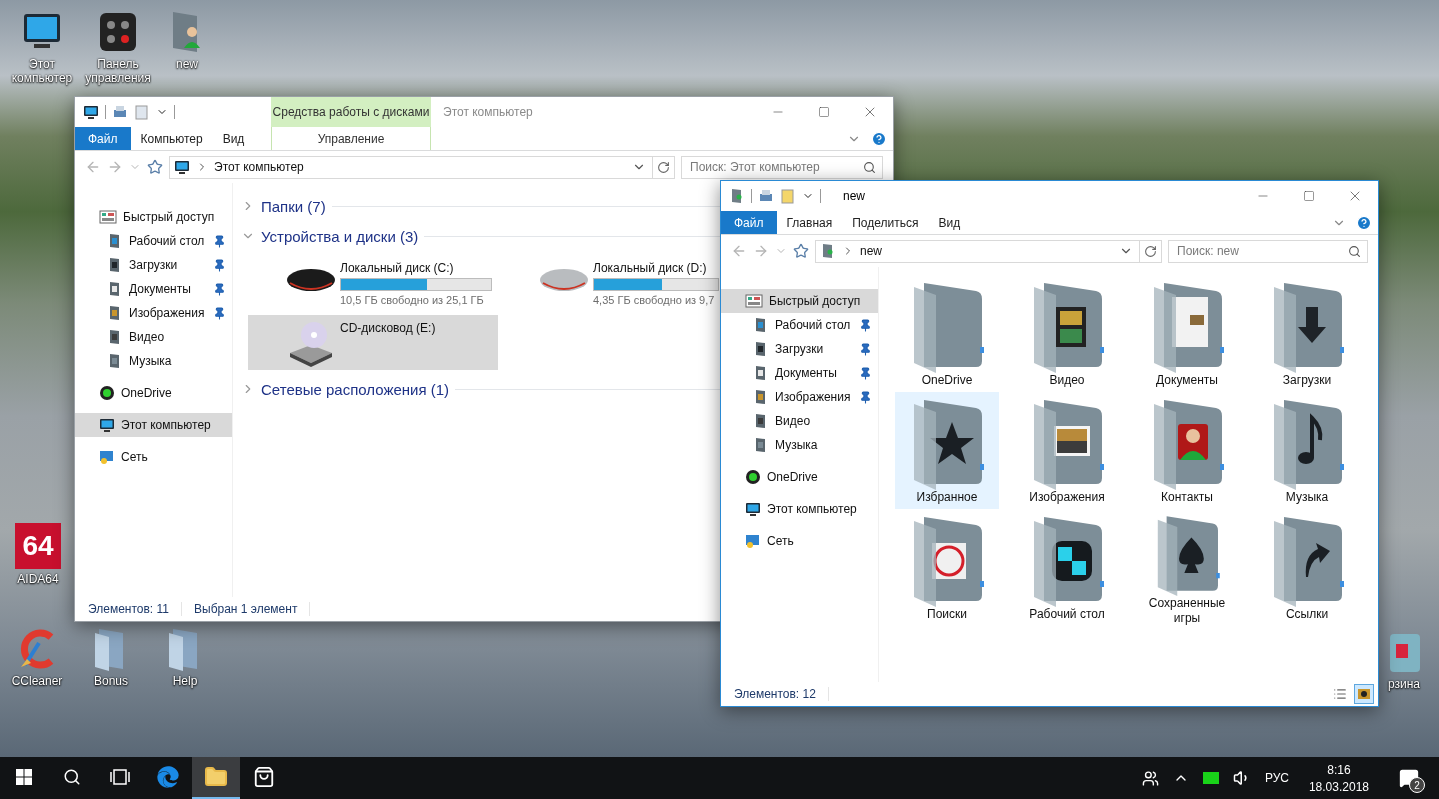  Describe the element at coordinates (947, 450) in the screenshot. I see `folder-item: Избранное` at that location.